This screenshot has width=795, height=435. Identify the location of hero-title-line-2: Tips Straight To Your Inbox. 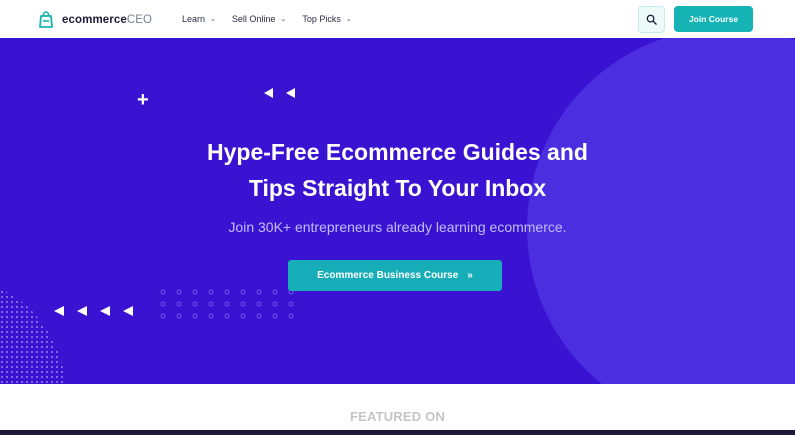
(397, 188).